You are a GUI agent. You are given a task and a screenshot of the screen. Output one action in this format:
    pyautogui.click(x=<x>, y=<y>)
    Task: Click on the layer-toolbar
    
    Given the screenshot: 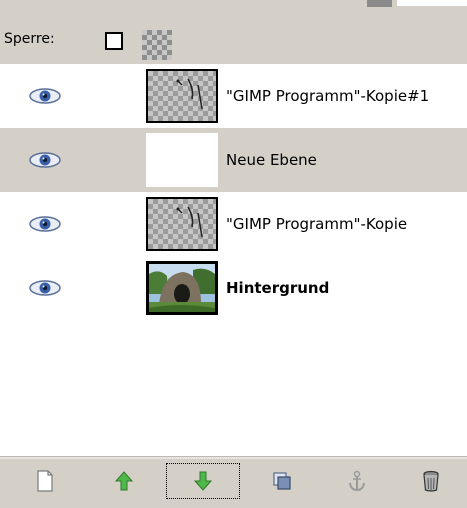 What is the action you would take?
    pyautogui.click(x=233, y=483)
    